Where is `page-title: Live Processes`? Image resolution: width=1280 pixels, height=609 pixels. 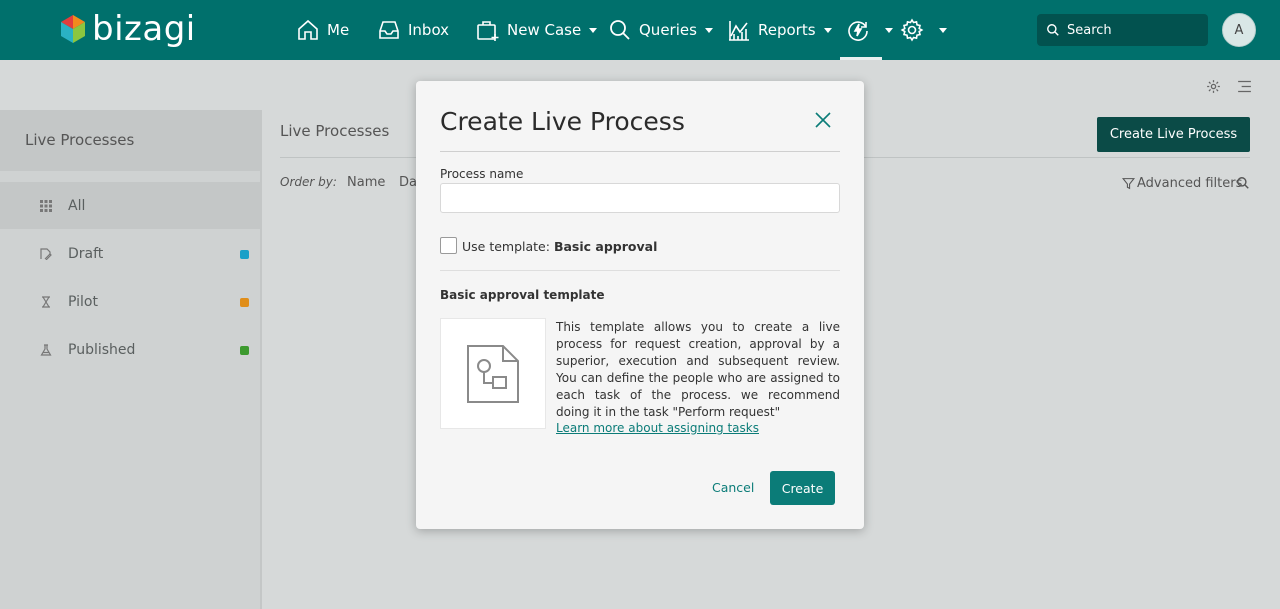 page-title: Live Processes is located at coordinates (335, 131).